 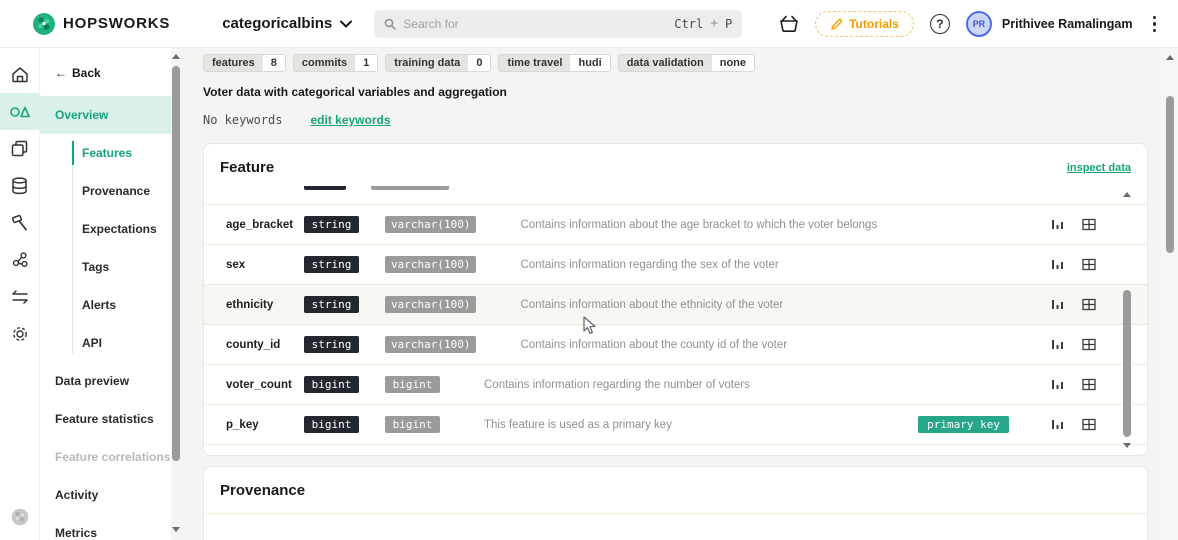 I want to click on rail-jobs-icon, so click(x=20, y=222).